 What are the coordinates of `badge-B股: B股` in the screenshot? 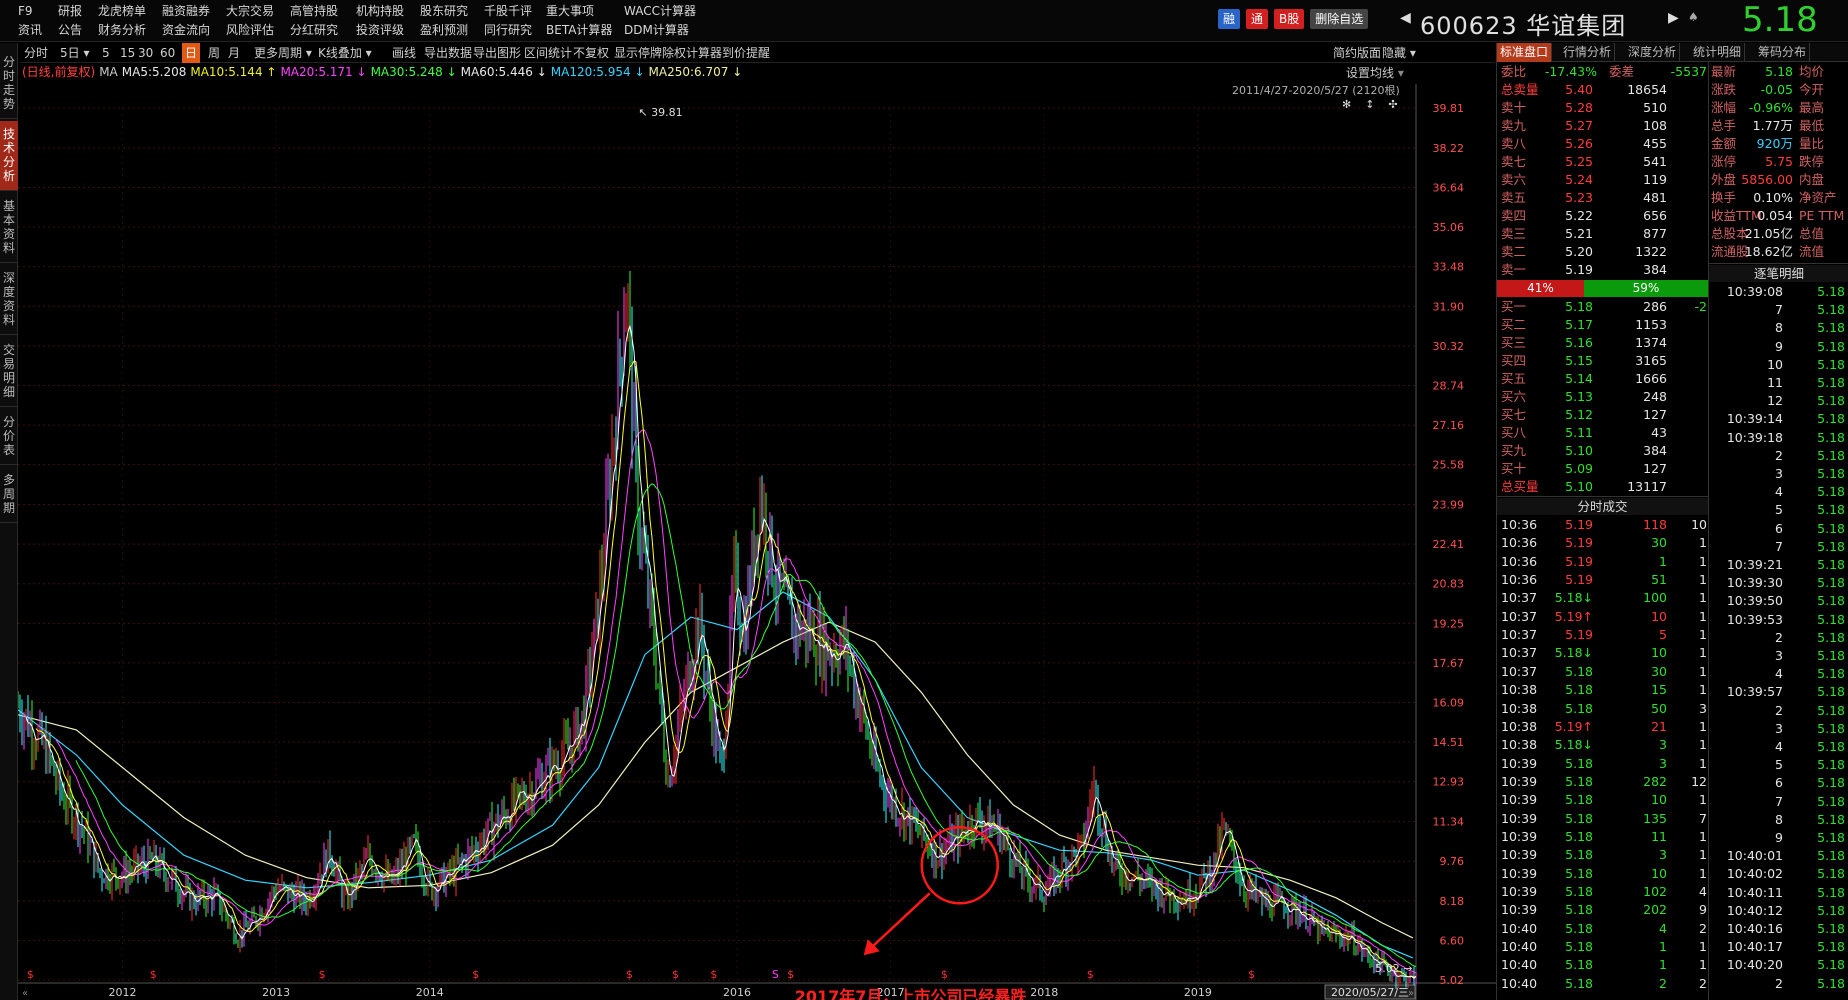 It's located at (1289, 19).